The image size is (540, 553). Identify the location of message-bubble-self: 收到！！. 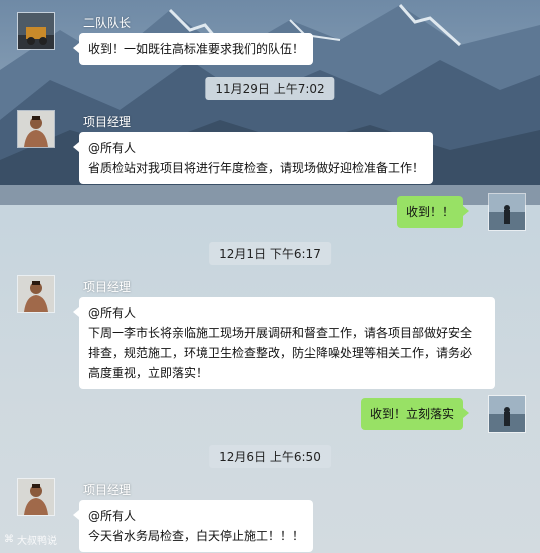
(433, 212).